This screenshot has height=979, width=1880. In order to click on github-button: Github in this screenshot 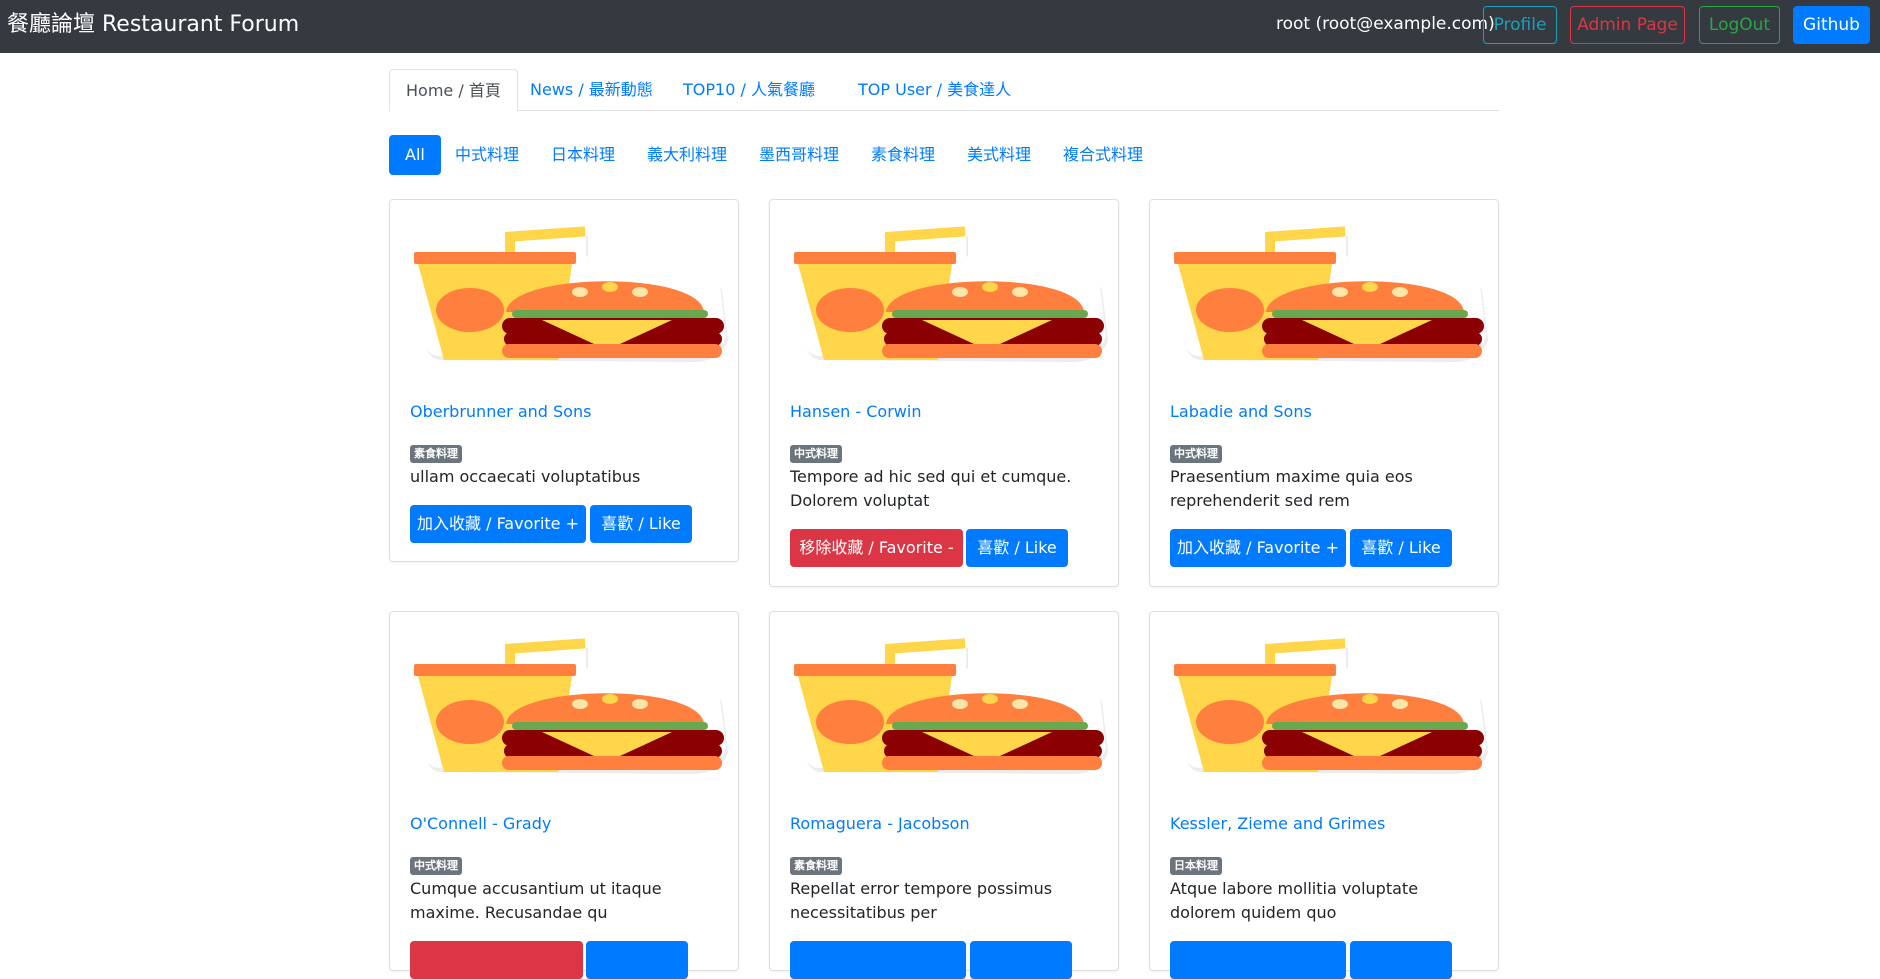, I will do `click(1831, 25)`.